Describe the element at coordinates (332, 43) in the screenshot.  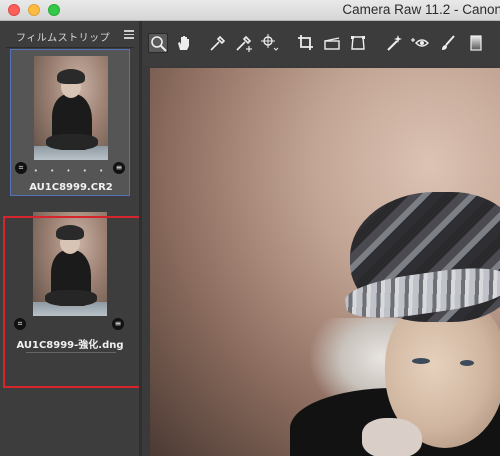
I see `straighten-icon` at that location.